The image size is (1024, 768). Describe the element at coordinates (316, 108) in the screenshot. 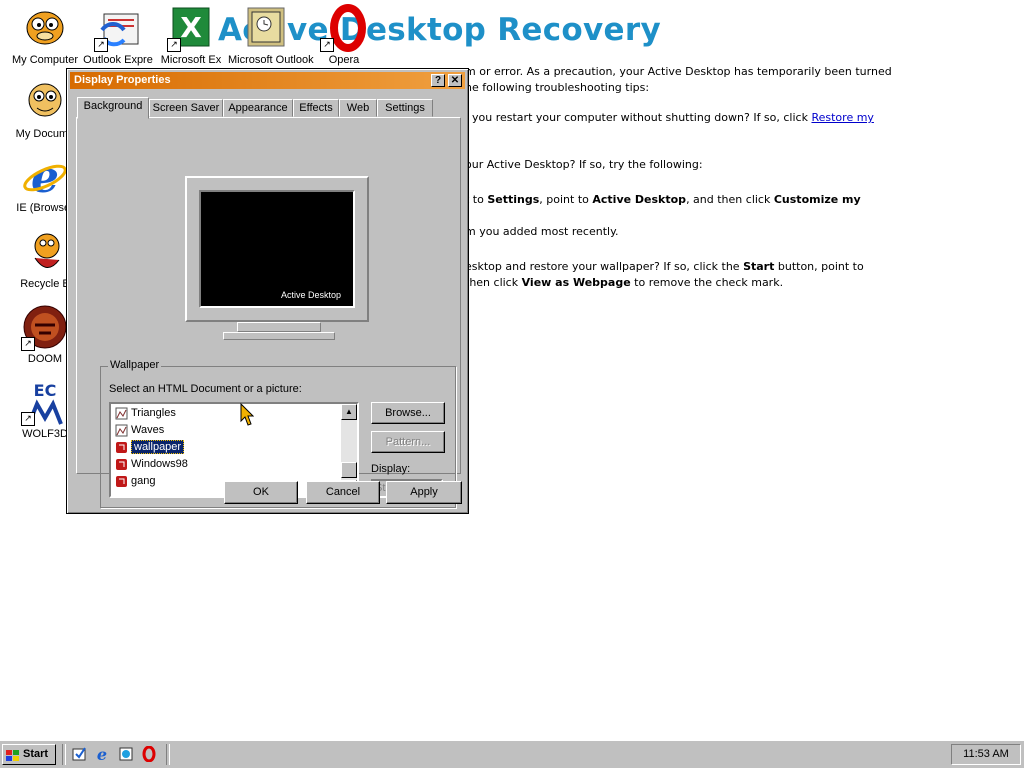

I see `tab-effects: Effects` at that location.